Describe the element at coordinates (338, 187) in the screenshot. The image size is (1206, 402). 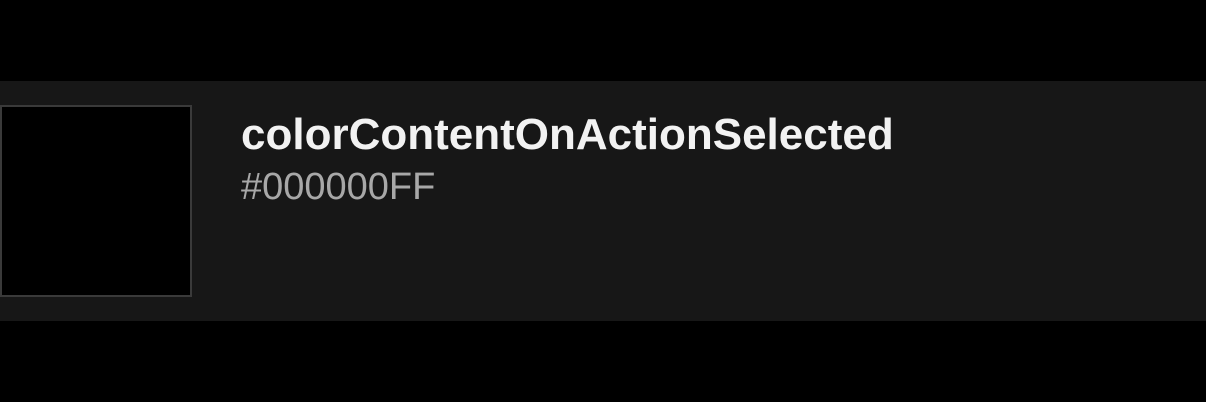
I see `color-token-hex-value: #000000FF` at that location.